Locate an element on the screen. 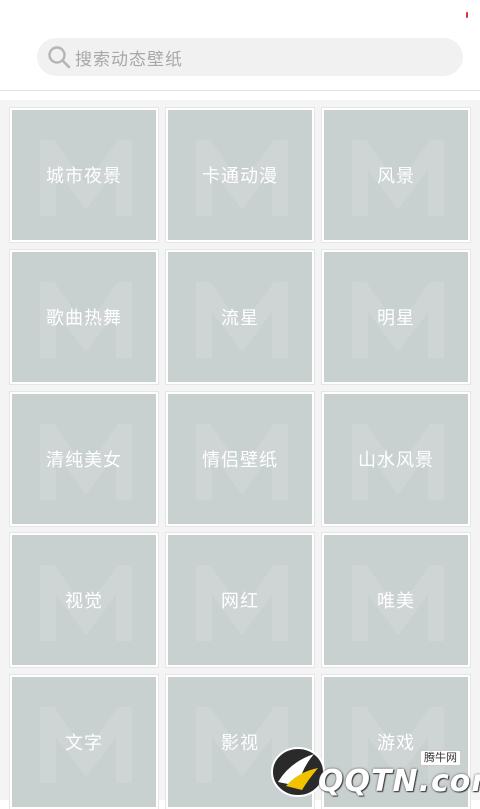  category-tile: 卡通动漫 is located at coordinates (240, 175).